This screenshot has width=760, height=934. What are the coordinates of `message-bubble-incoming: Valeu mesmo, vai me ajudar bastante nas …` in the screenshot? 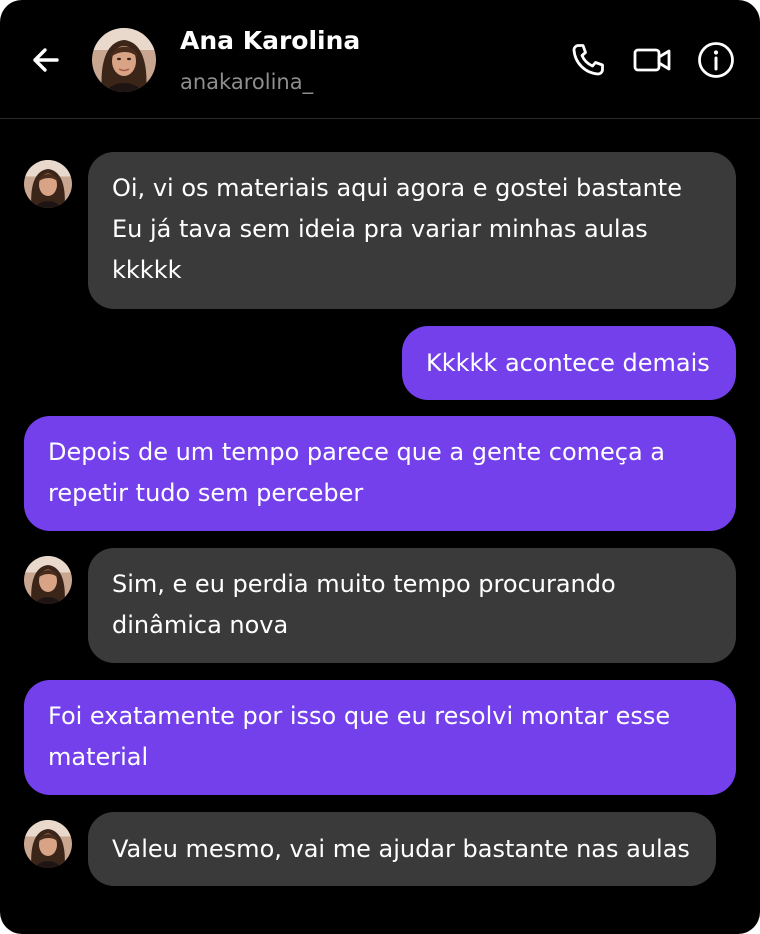 It's located at (402, 849).